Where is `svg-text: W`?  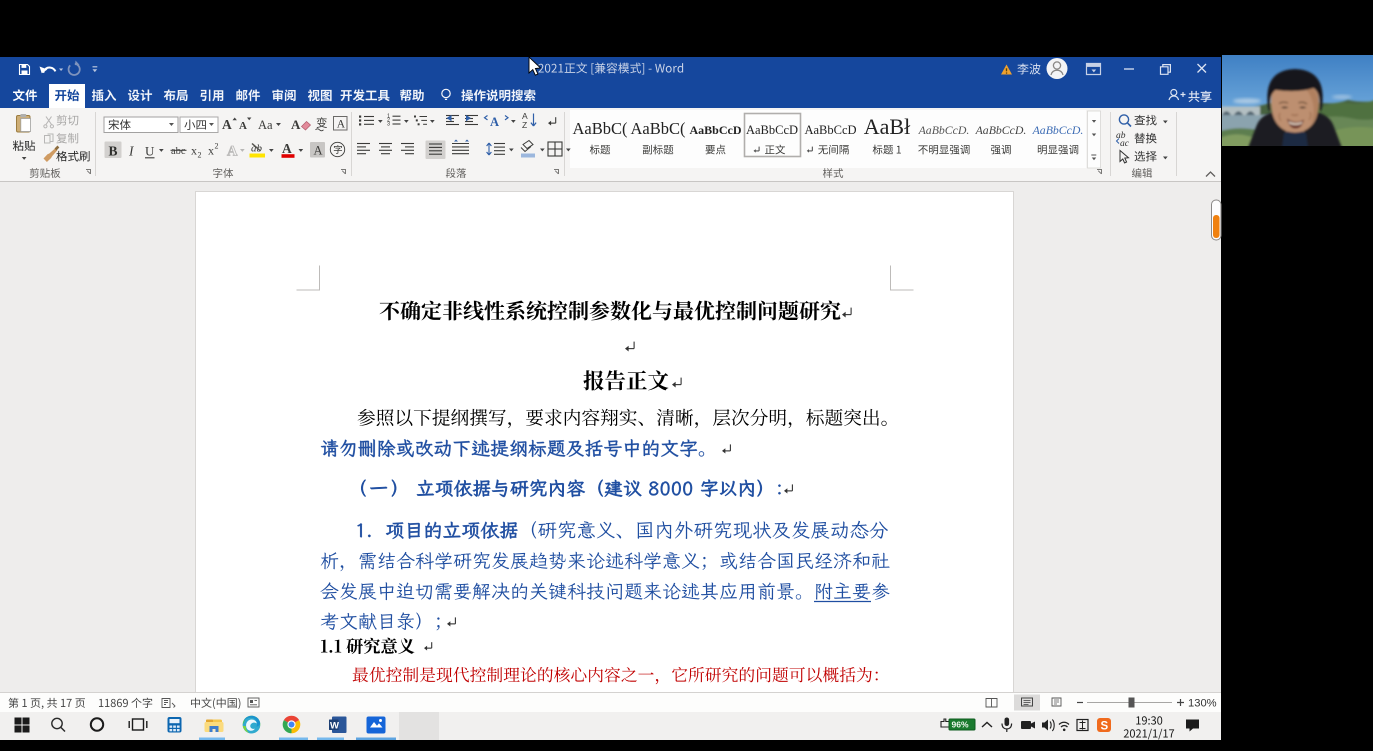
svg-text: W is located at coordinates (334, 726).